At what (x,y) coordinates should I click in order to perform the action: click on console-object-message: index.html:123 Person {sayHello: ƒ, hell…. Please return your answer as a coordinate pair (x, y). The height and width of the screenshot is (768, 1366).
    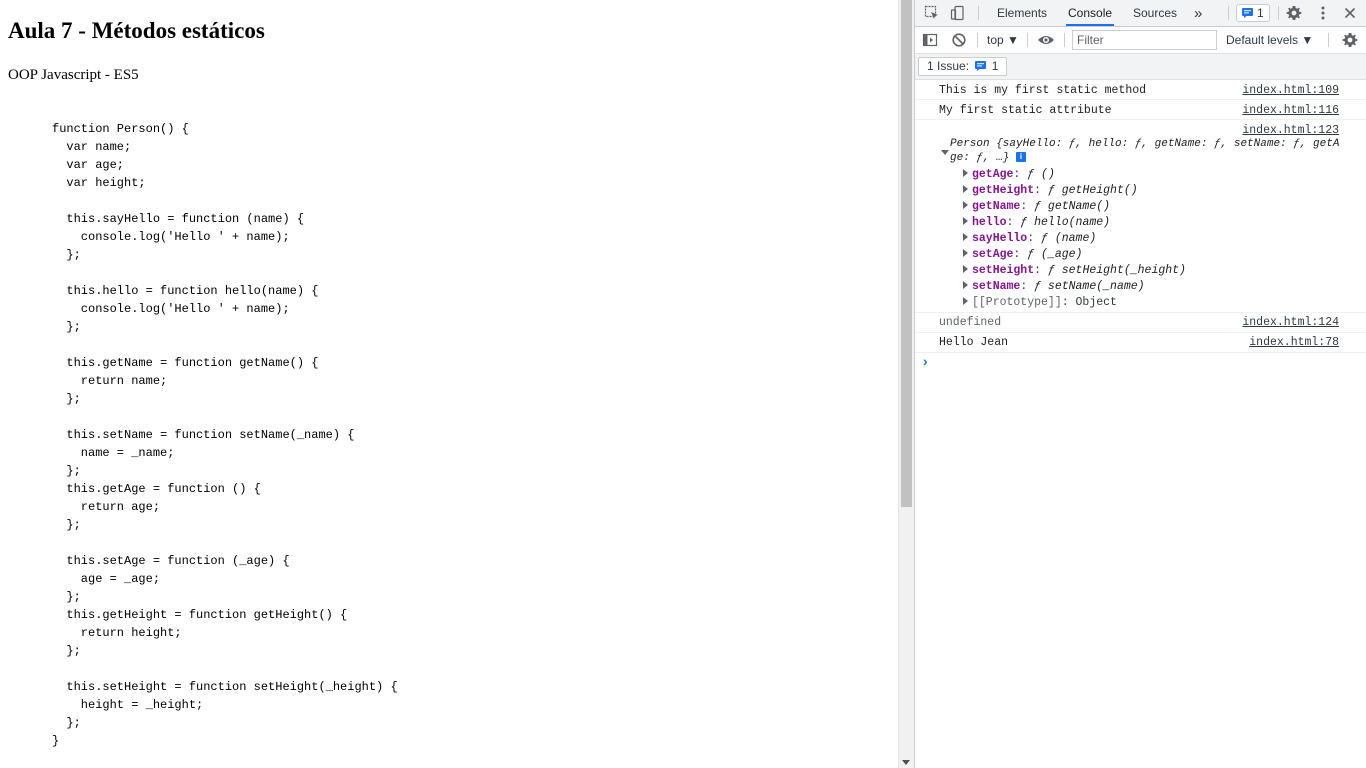
    Looking at the image, I should click on (1140, 216).